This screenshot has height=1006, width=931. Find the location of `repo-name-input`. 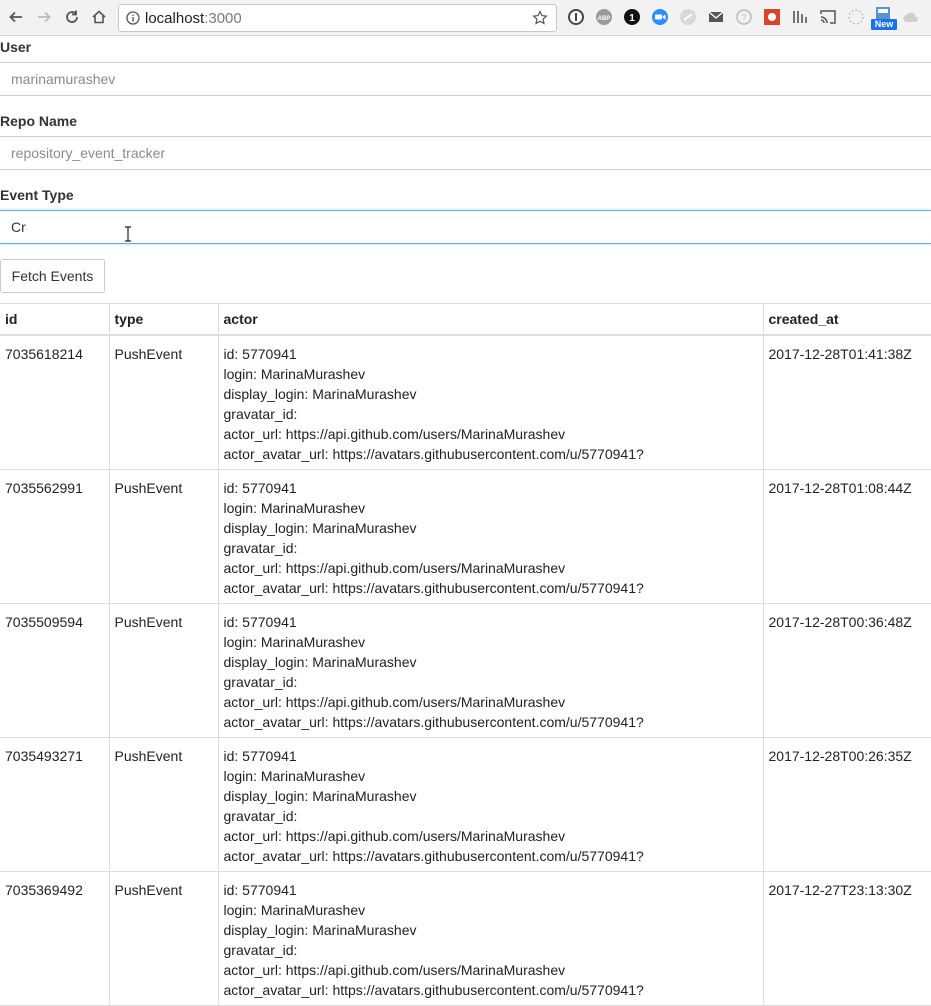

repo-name-input is located at coordinates (465, 153).